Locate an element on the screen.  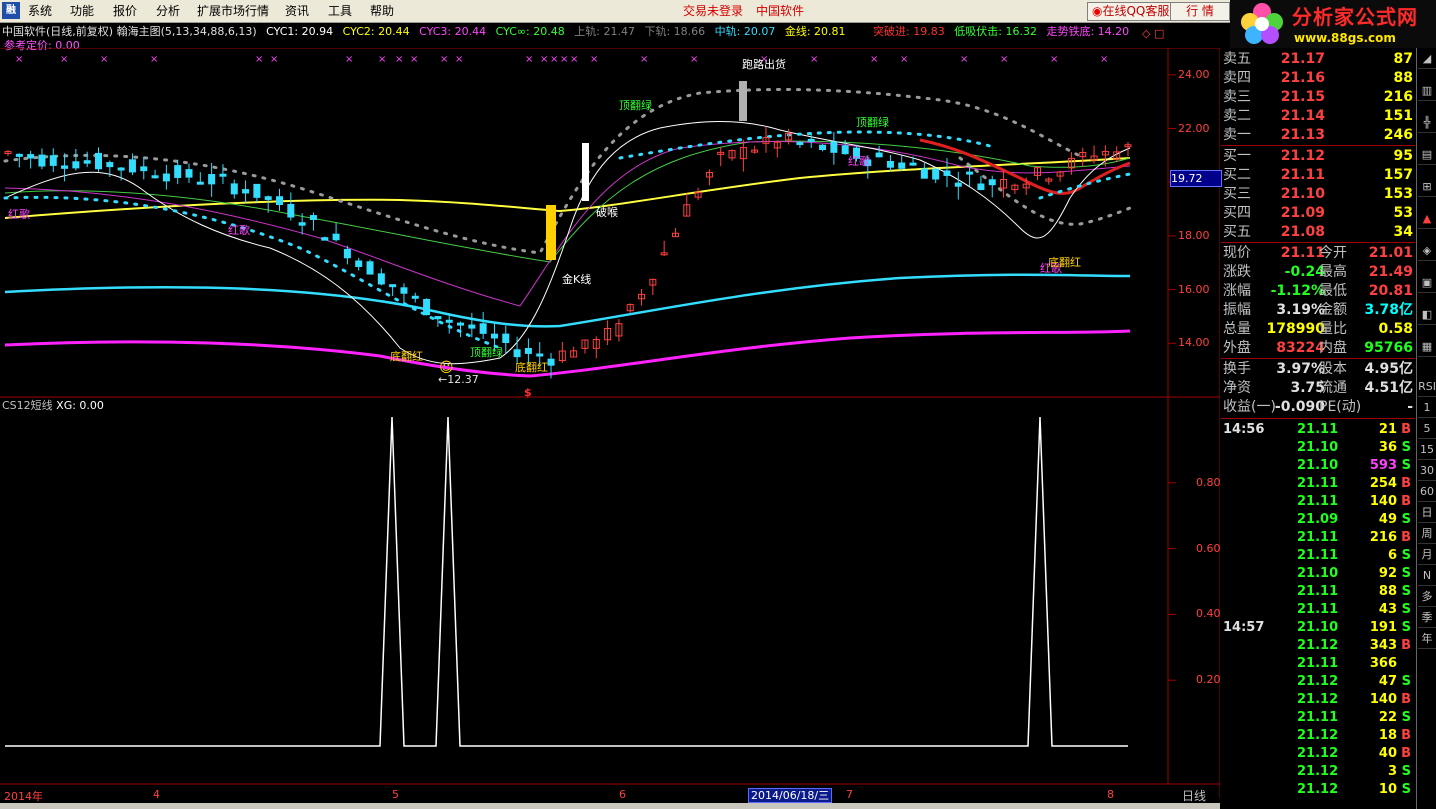
menu-analysis: 分析 is located at coordinates (168, 11).